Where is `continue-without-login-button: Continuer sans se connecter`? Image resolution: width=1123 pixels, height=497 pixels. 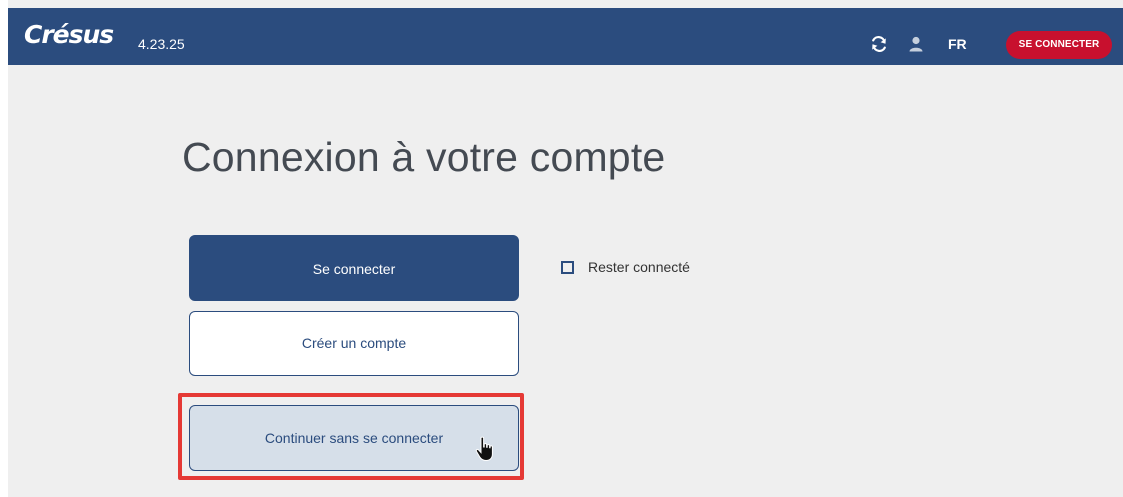
continue-without-login-button: Continuer sans se connecter is located at coordinates (354, 438).